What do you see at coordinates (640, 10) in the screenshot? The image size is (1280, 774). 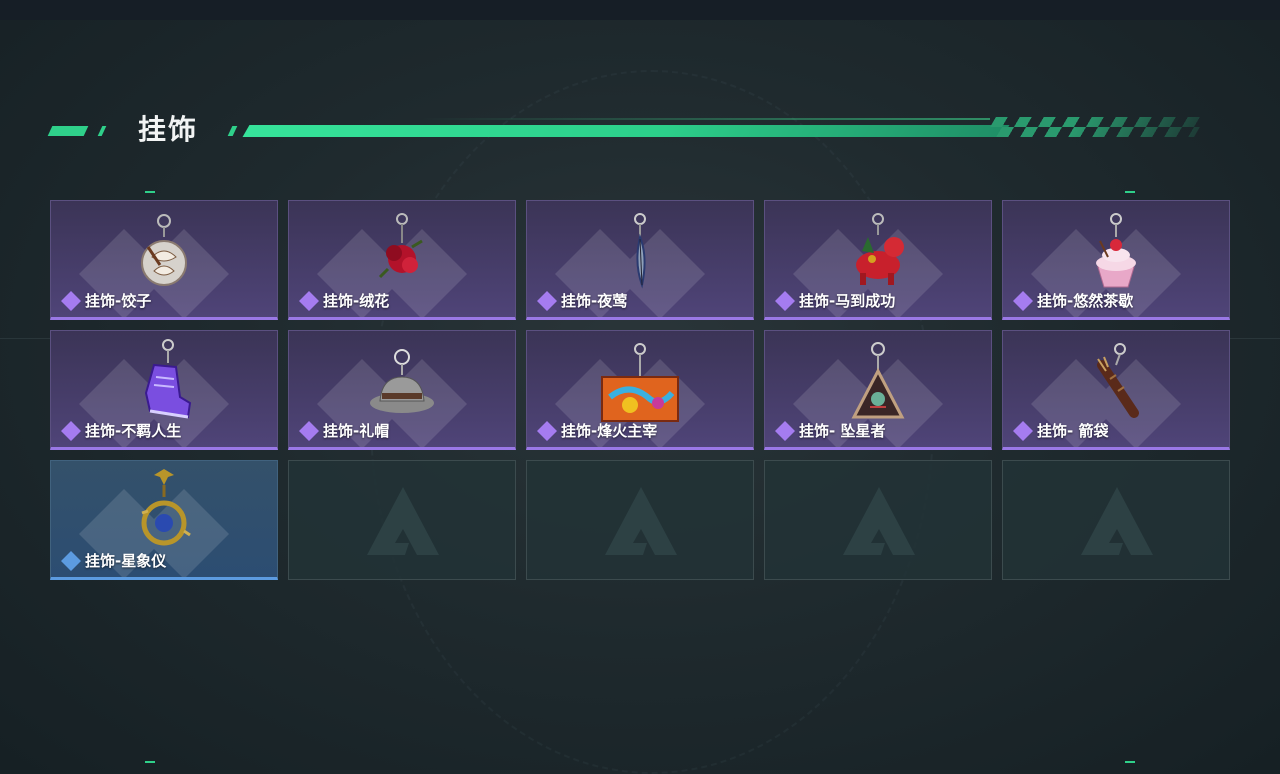 I see `top-bar` at bounding box center [640, 10].